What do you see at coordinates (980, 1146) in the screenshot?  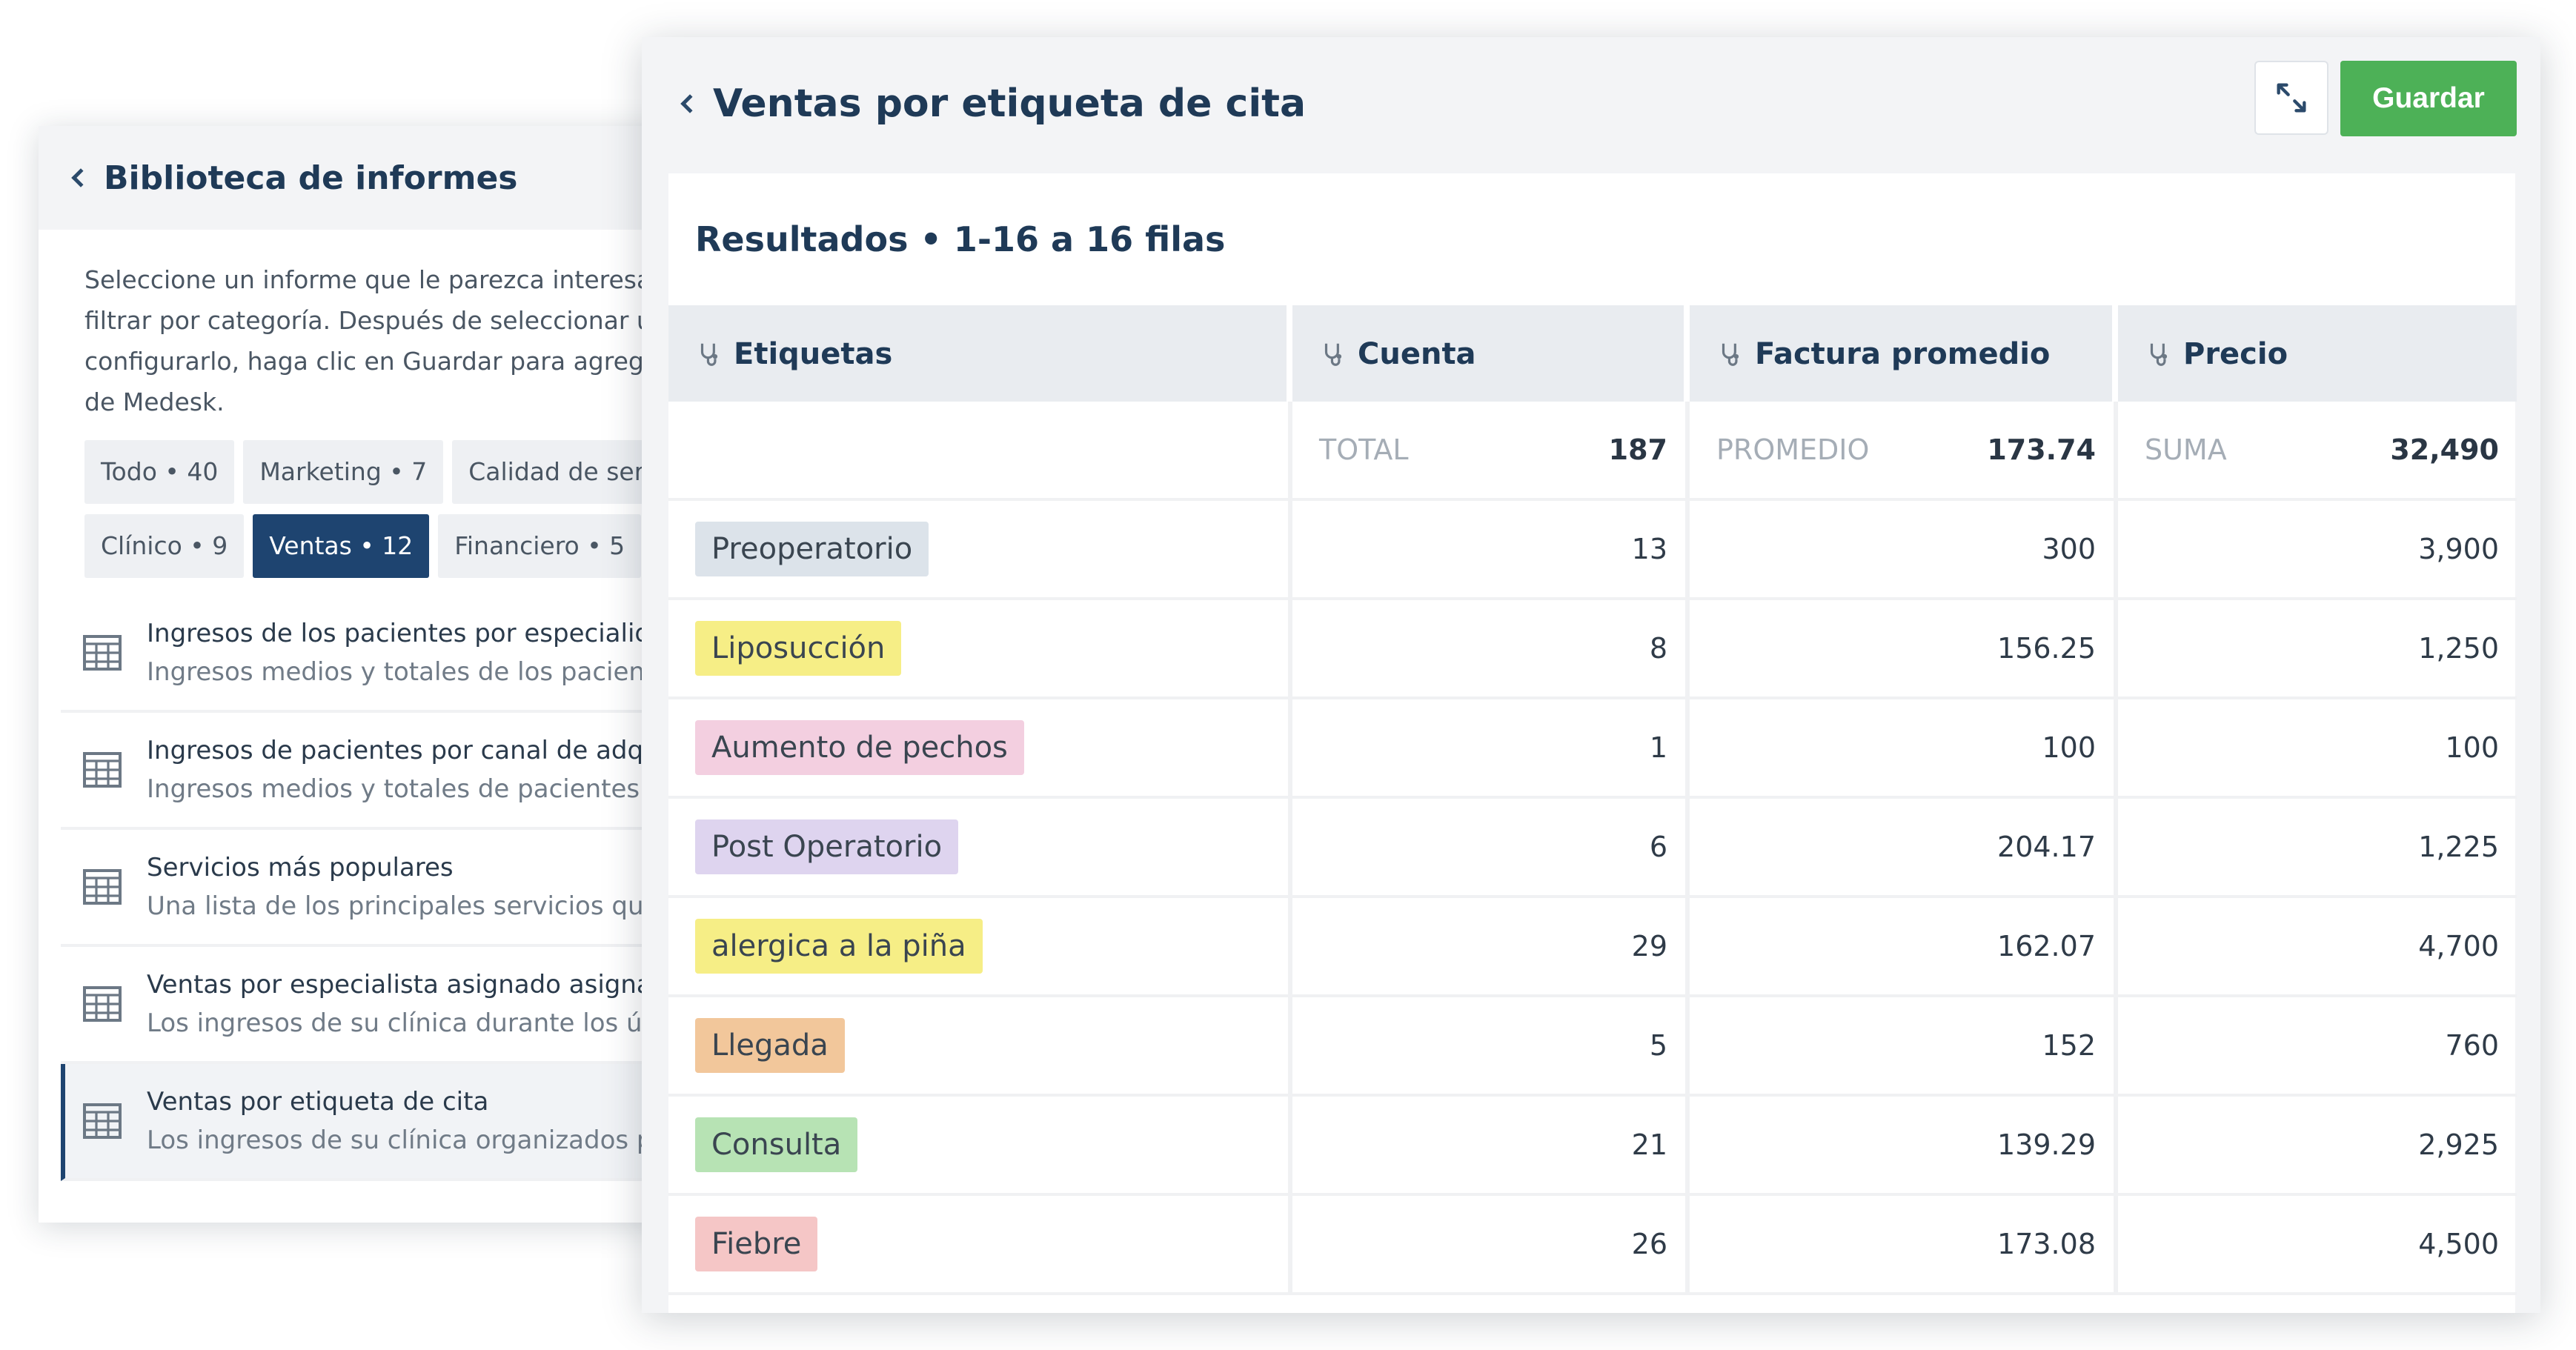 I see `tag-cell: Consulta` at bounding box center [980, 1146].